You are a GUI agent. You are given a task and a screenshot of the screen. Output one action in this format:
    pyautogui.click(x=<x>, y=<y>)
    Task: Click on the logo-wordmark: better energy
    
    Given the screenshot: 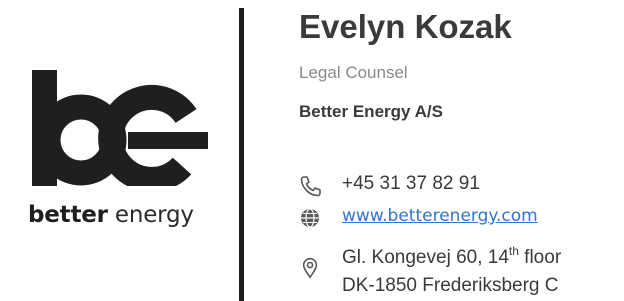 What is the action you would take?
    pyautogui.click(x=118, y=215)
    